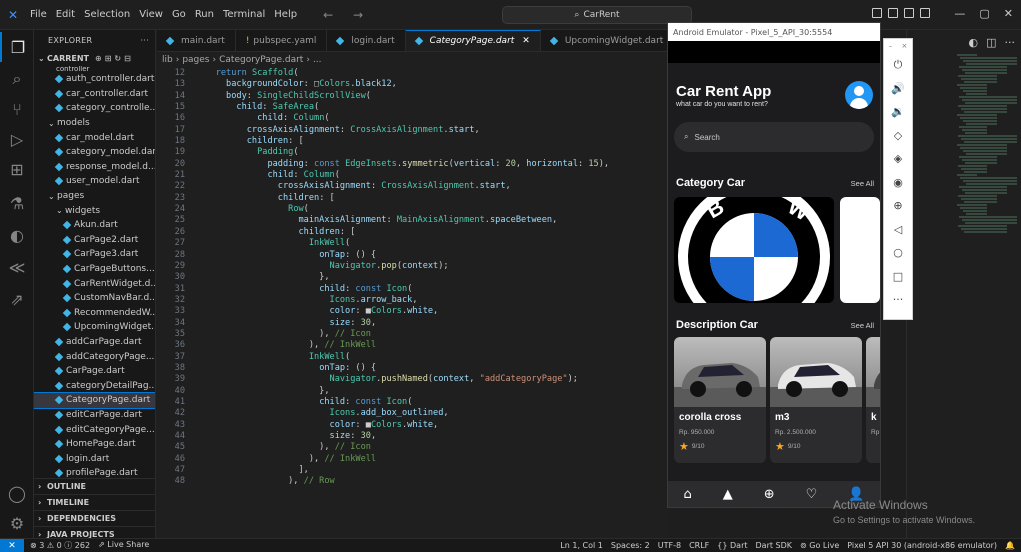 The image size is (1021, 552). What do you see at coordinates (412, 413) in the screenshot?
I see `code-line: 42 Icons.add_box_outlined,` at bounding box center [412, 413].